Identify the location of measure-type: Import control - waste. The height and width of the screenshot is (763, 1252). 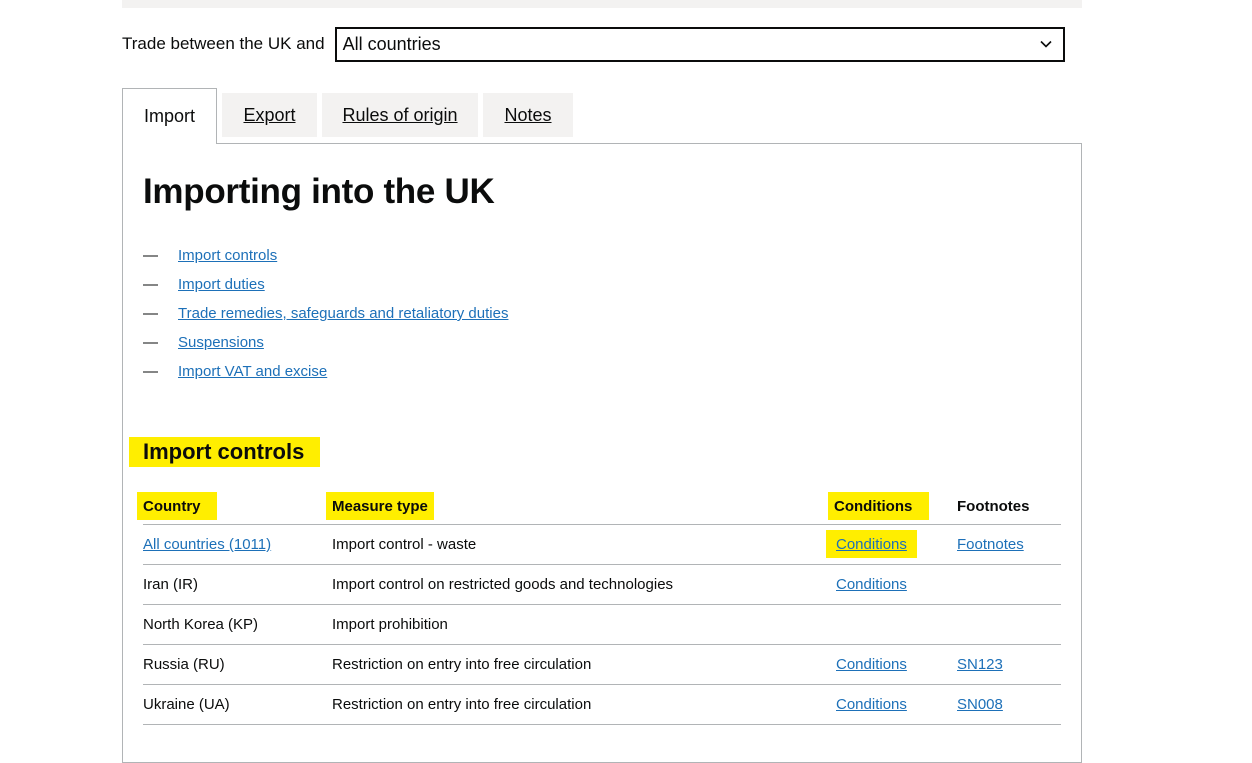
(404, 544).